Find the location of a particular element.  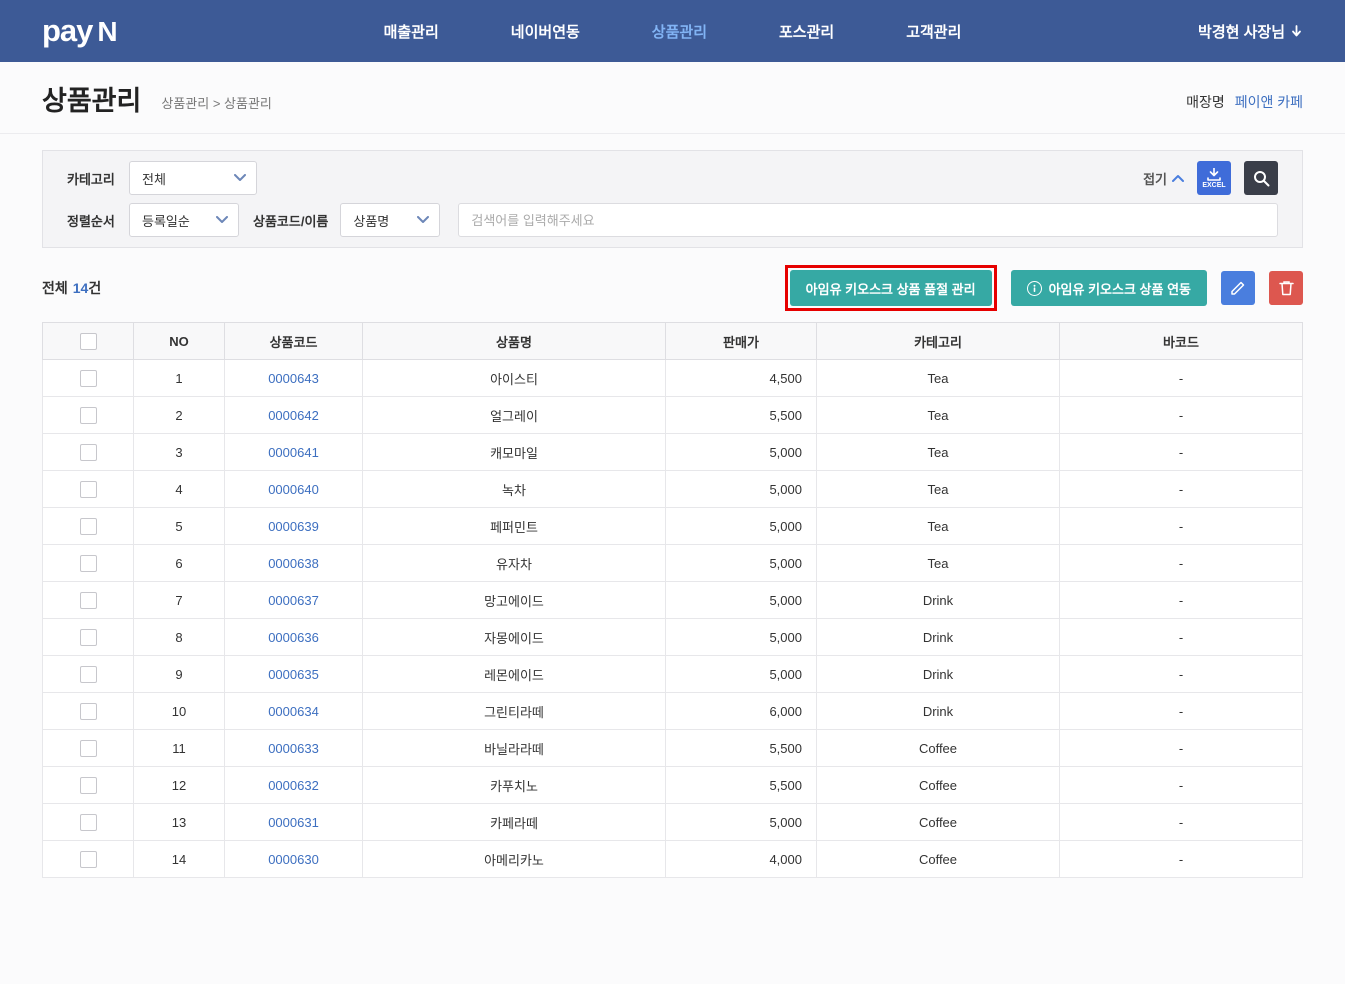

delete-button is located at coordinates (1286, 288).